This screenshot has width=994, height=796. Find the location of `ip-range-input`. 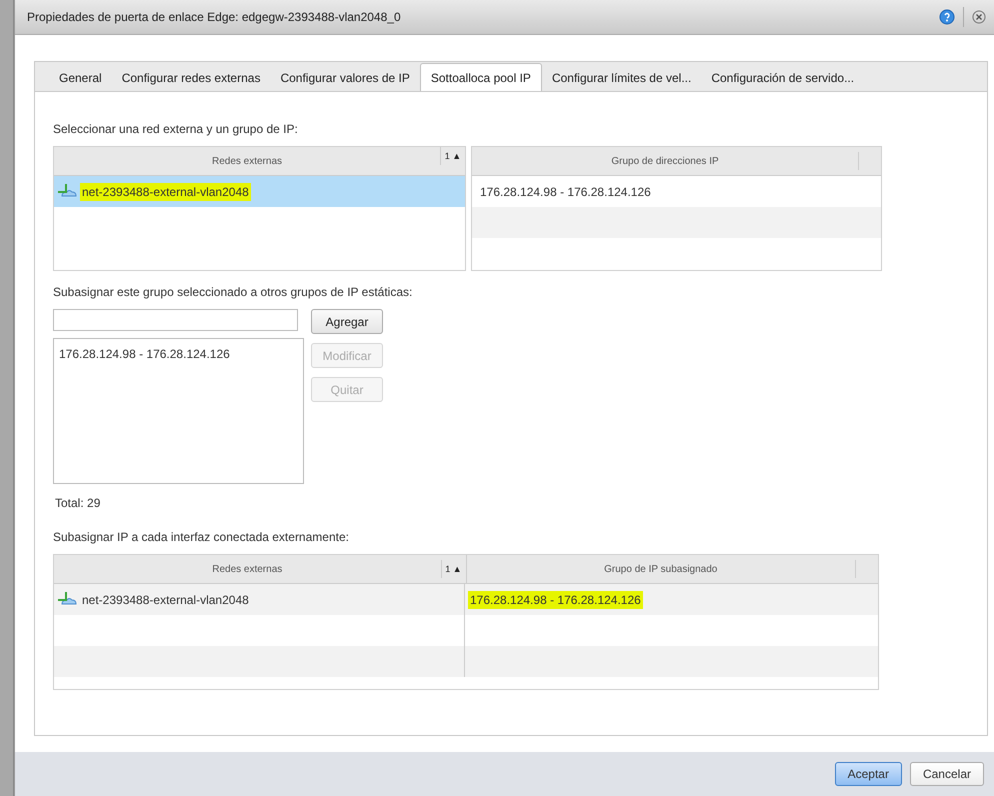

ip-range-input is located at coordinates (175, 320).